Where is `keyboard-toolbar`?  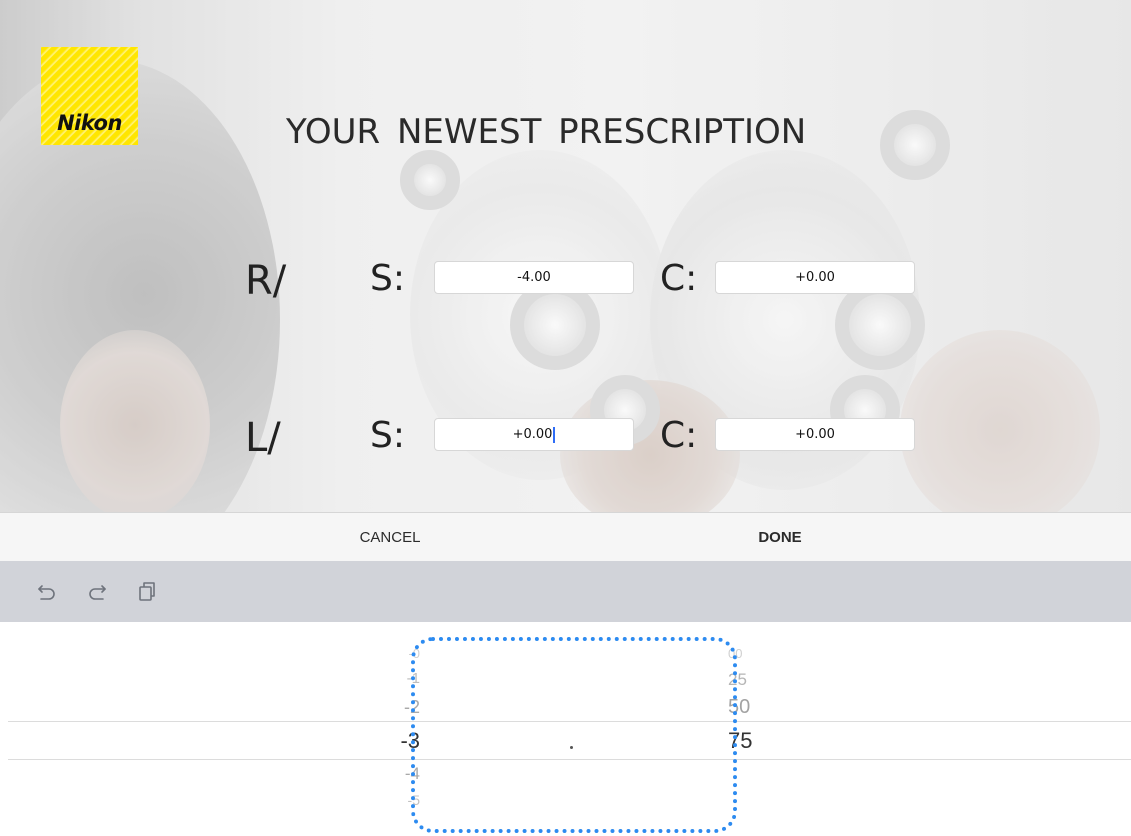 keyboard-toolbar is located at coordinates (565, 591).